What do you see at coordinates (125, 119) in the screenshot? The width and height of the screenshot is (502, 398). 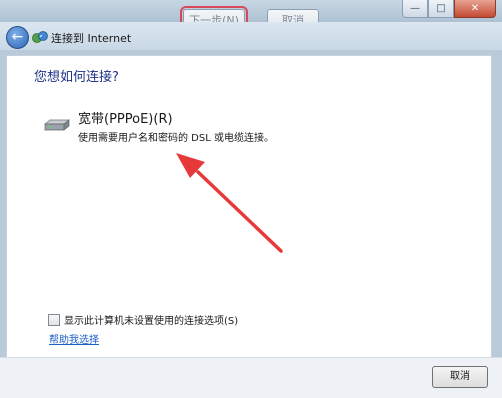 I see `option-title: 宽带(PPPoE)(R)` at bounding box center [125, 119].